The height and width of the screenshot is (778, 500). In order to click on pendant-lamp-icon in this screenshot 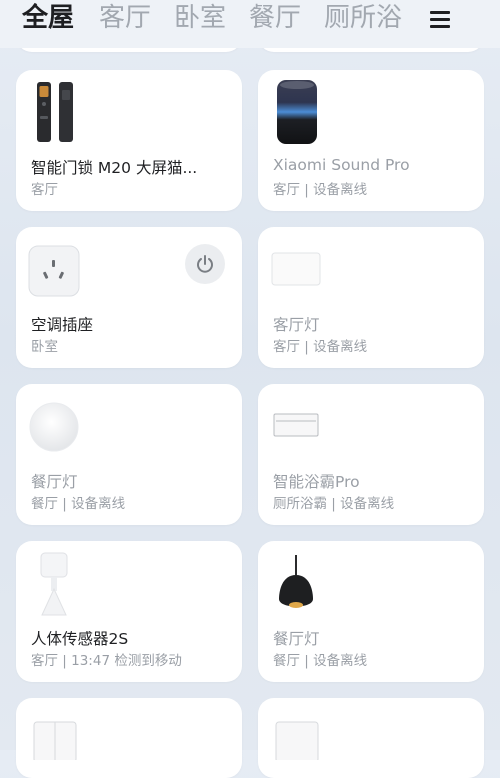, I will do `click(296, 581)`.